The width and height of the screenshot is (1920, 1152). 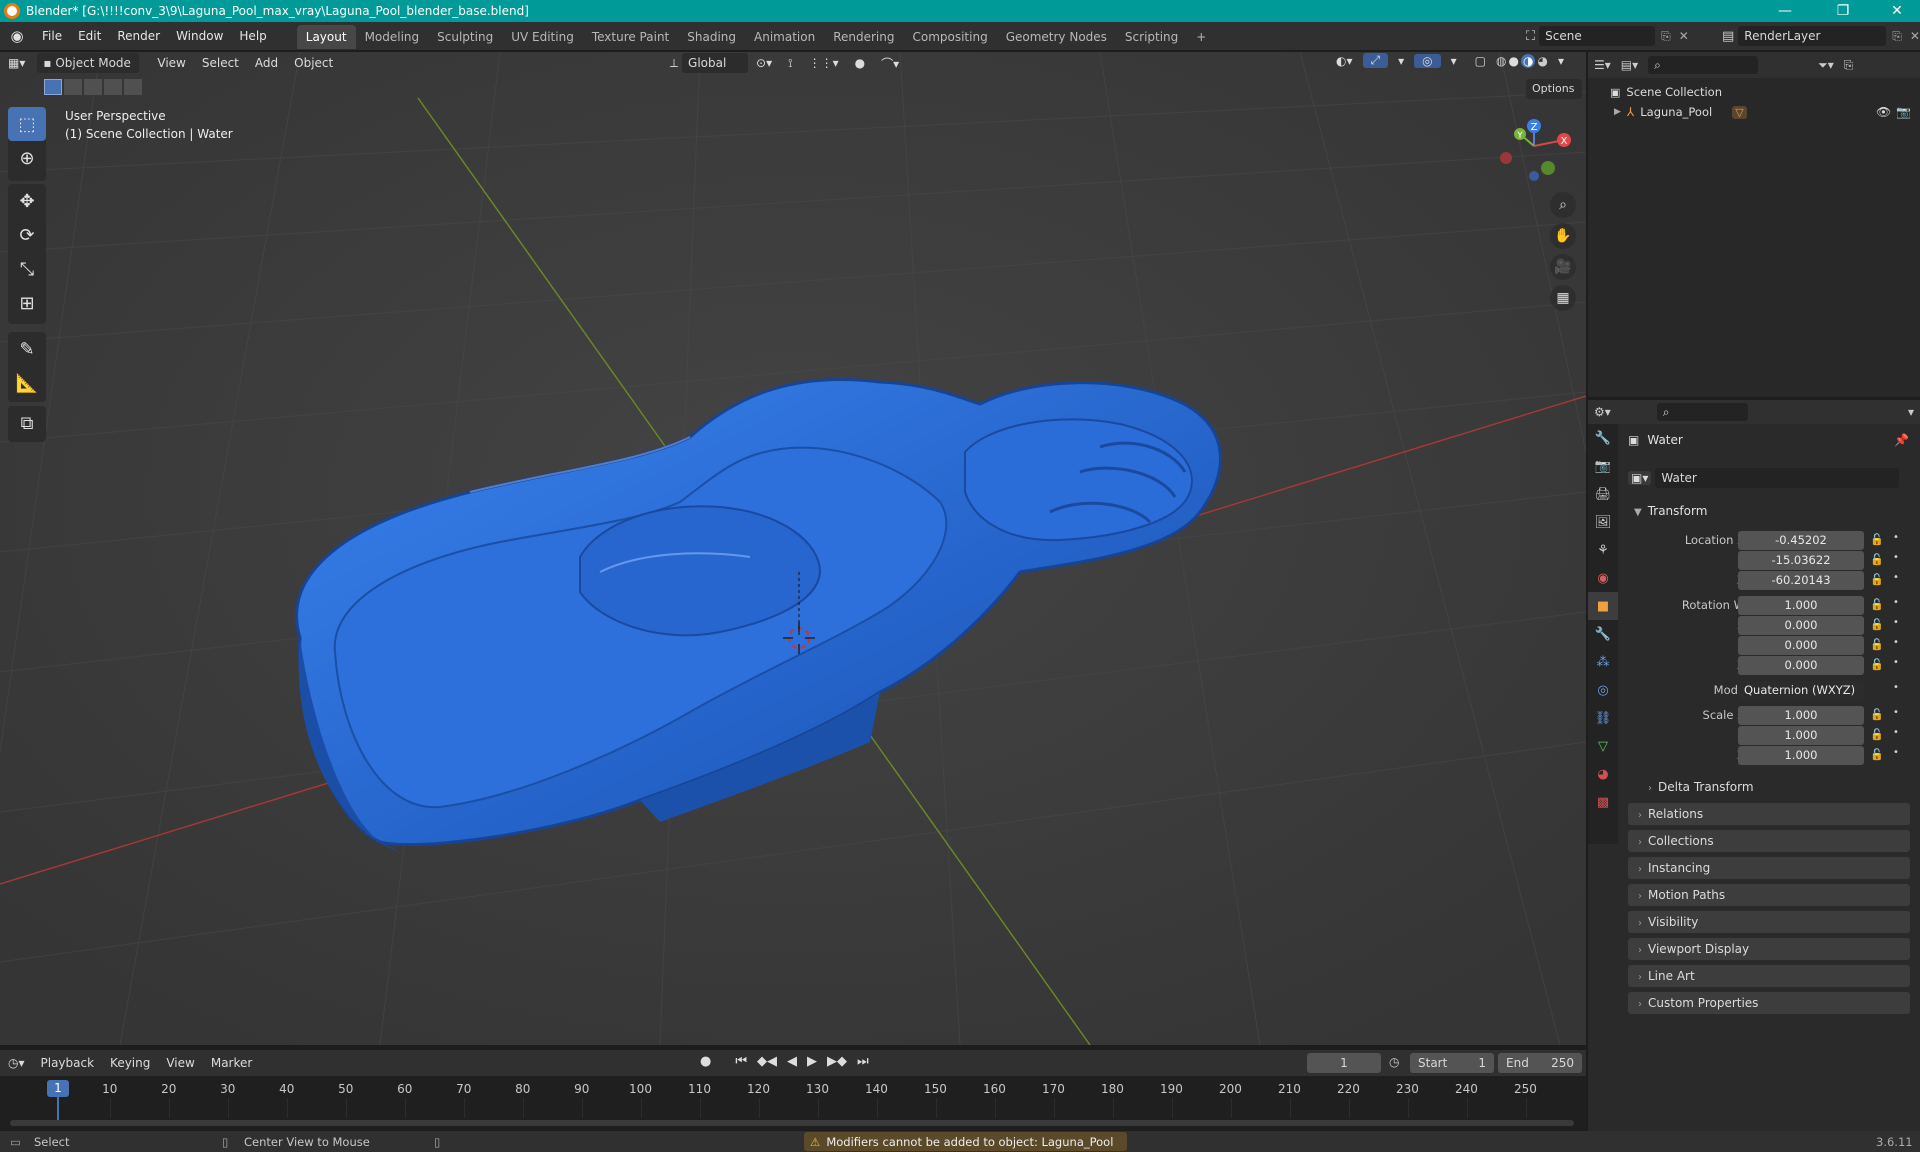 I want to click on panel-viewport-display: › Viewport Display, so click(x=1769, y=949).